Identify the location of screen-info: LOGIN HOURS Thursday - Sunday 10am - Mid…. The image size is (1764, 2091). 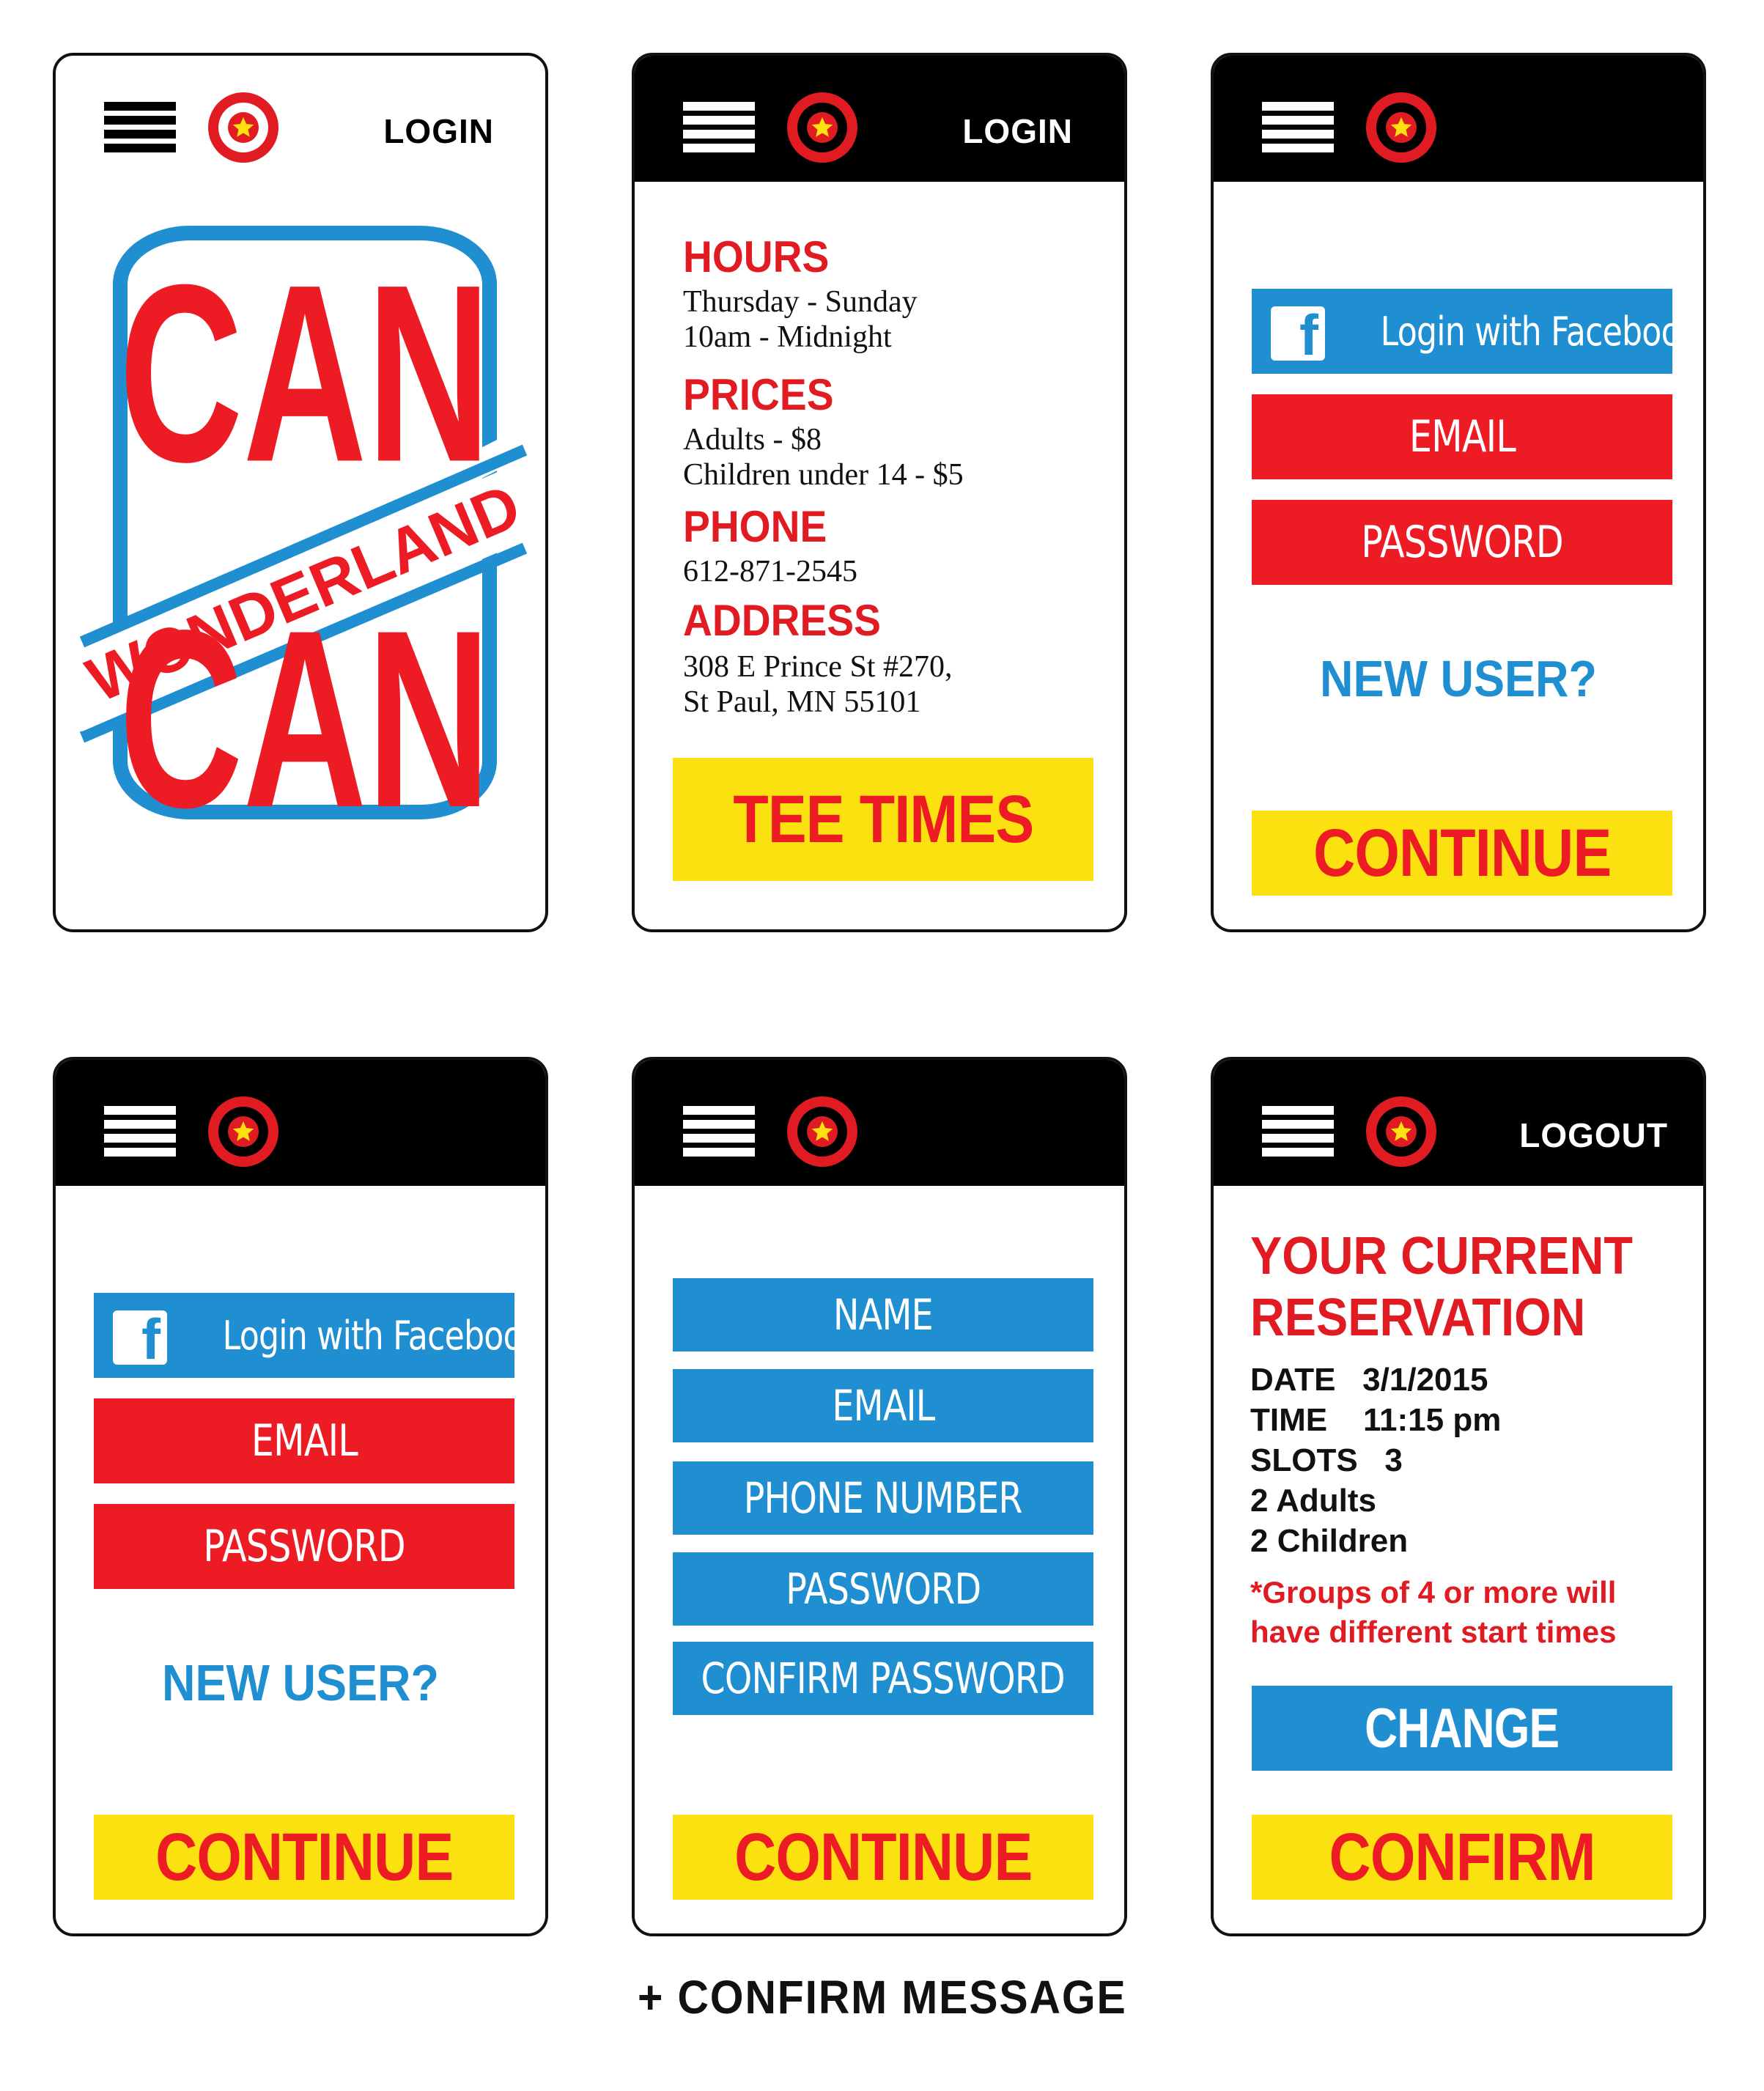
(879, 492).